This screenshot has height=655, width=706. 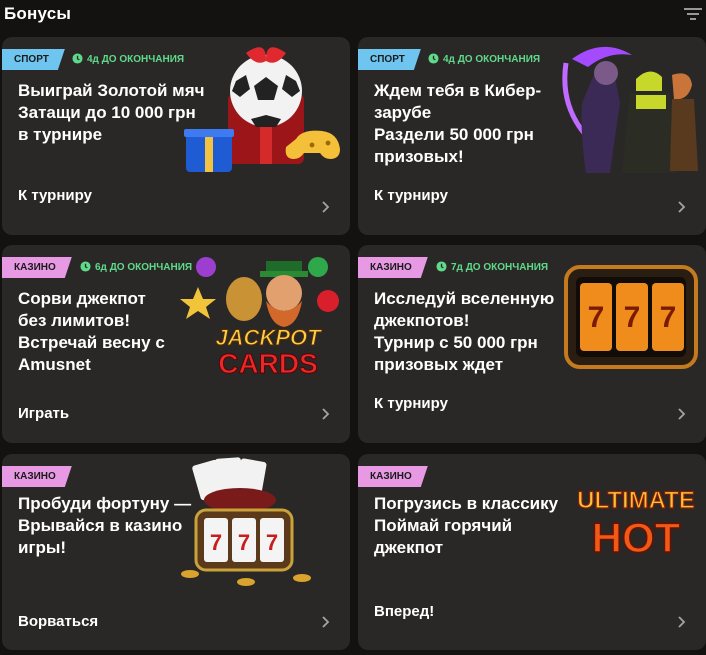 I want to click on hot-word: HOT, so click(x=636, y=537).